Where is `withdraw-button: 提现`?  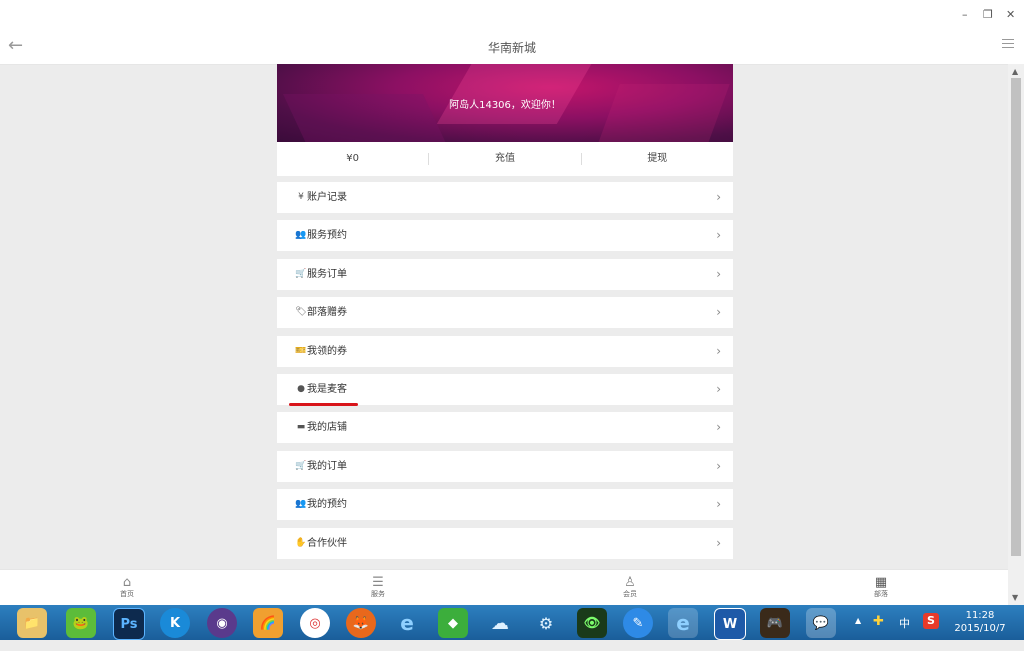
withdraw-button: 提现 is located at coordinates (657, 159).